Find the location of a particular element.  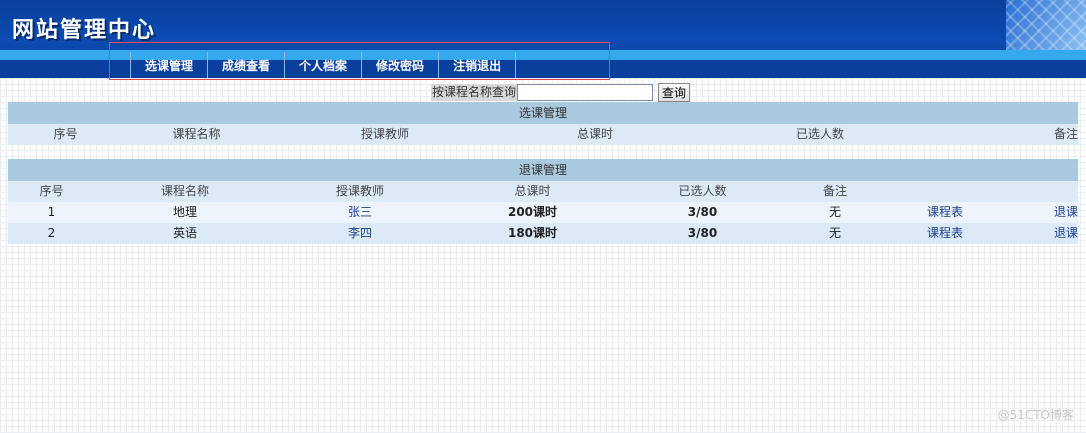

cell-hours: 200课时 is located at coordinates (532, 212).